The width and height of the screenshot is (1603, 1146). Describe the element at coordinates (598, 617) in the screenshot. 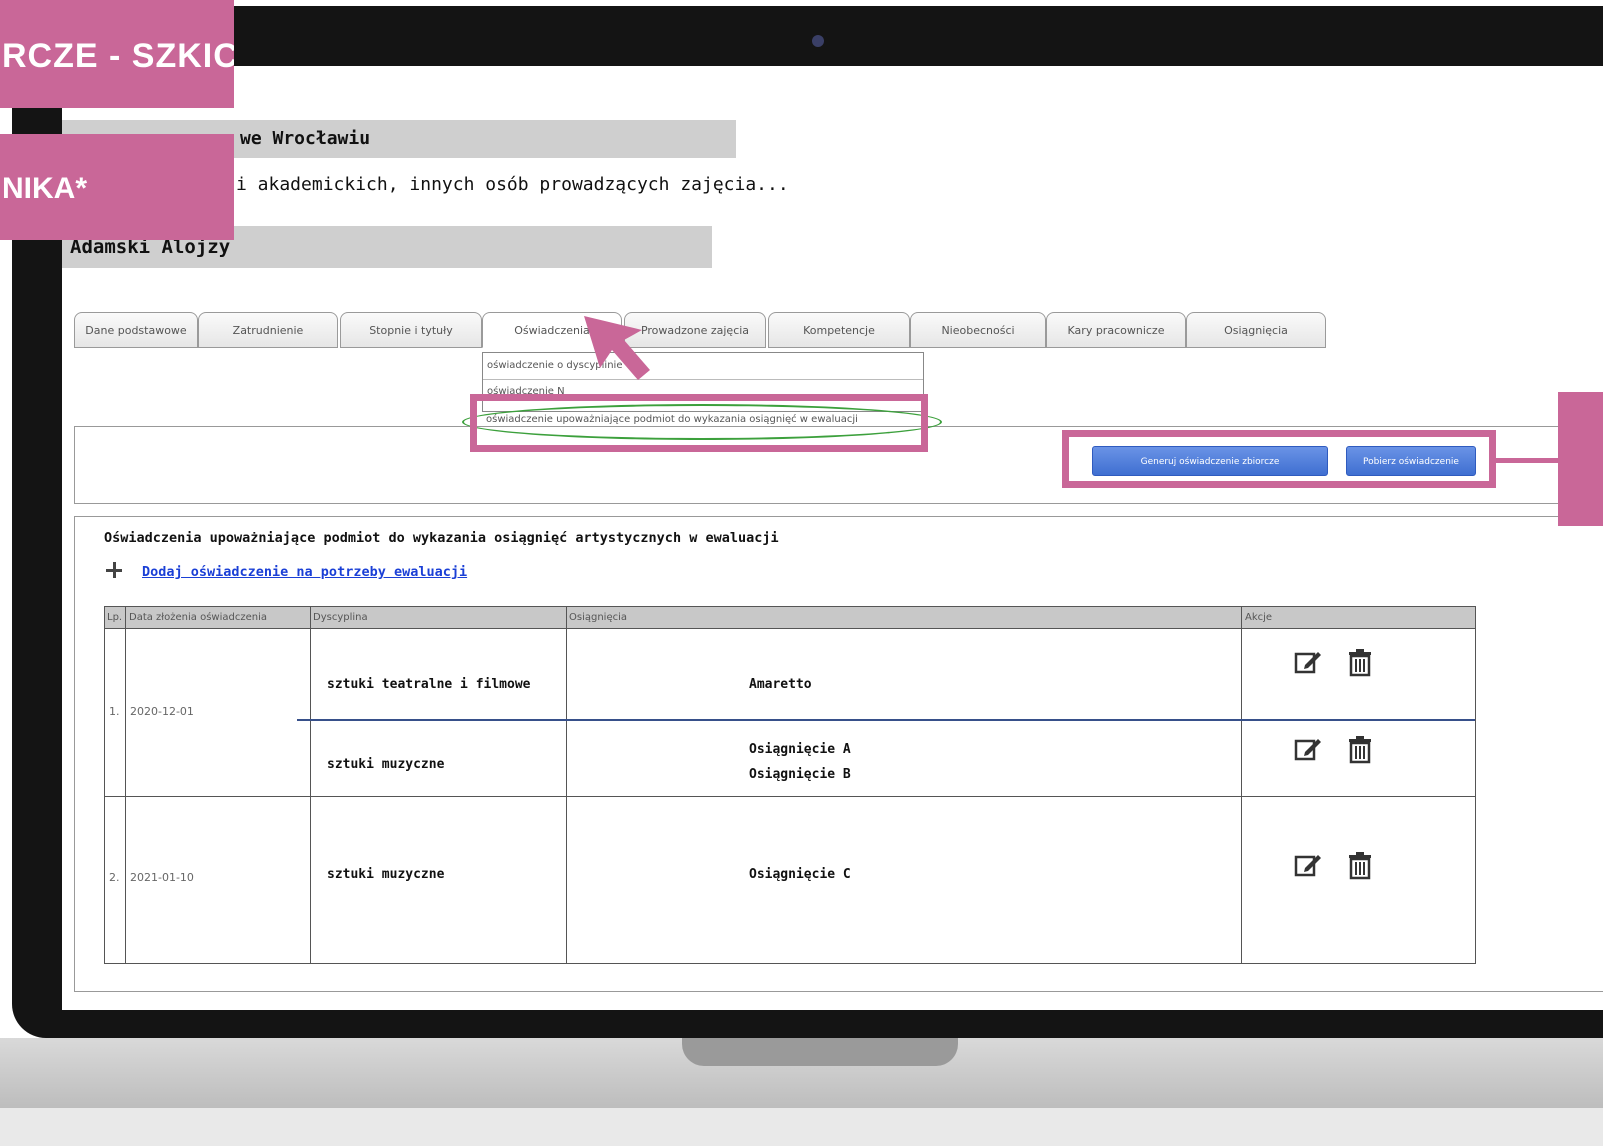

I see `col-achievements: Osiągnięcia` at that location.